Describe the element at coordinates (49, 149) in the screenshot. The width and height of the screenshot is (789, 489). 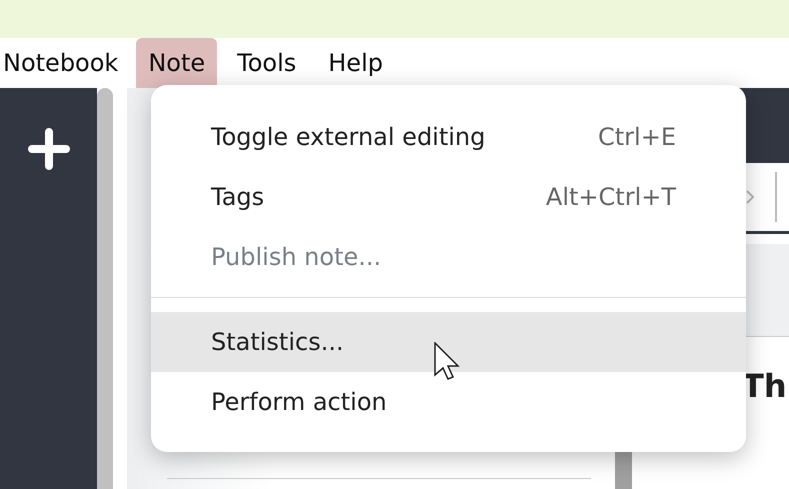
I see `plus-icon` at that location.